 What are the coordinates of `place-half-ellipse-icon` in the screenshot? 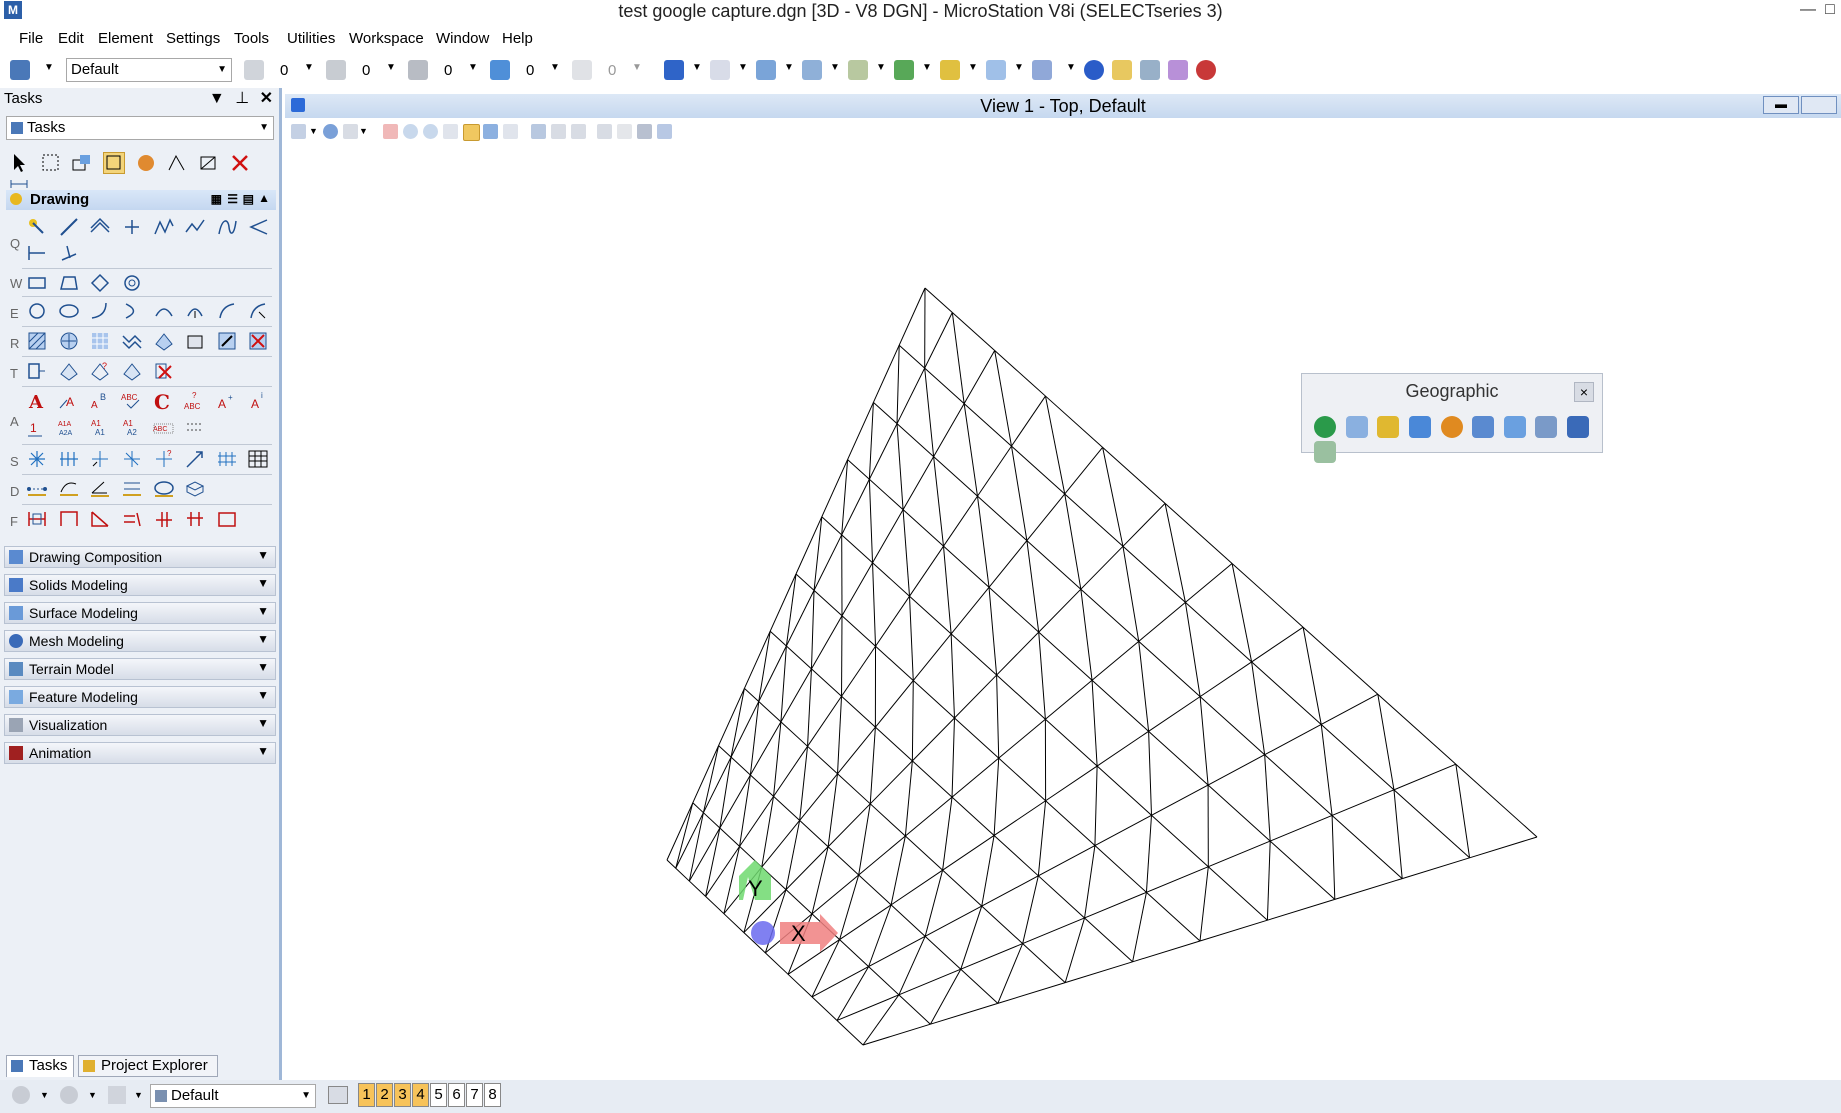 It's located at (132, 311).